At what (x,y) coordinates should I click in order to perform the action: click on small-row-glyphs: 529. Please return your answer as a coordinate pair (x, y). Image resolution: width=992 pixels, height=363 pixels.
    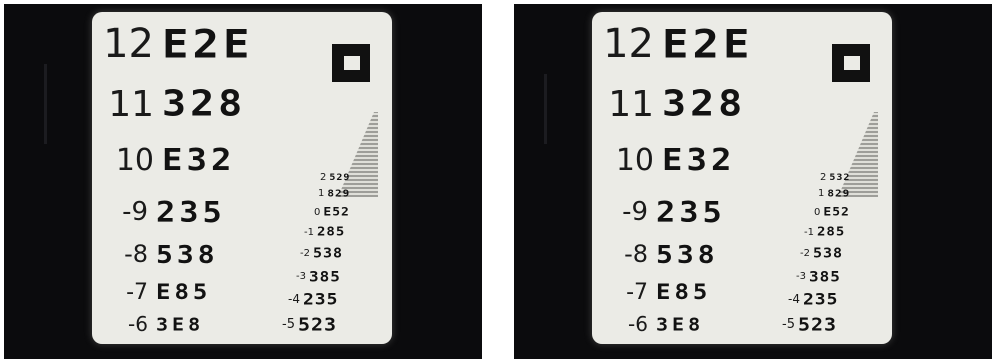
    Looking at the image, I should click on (340, 177).